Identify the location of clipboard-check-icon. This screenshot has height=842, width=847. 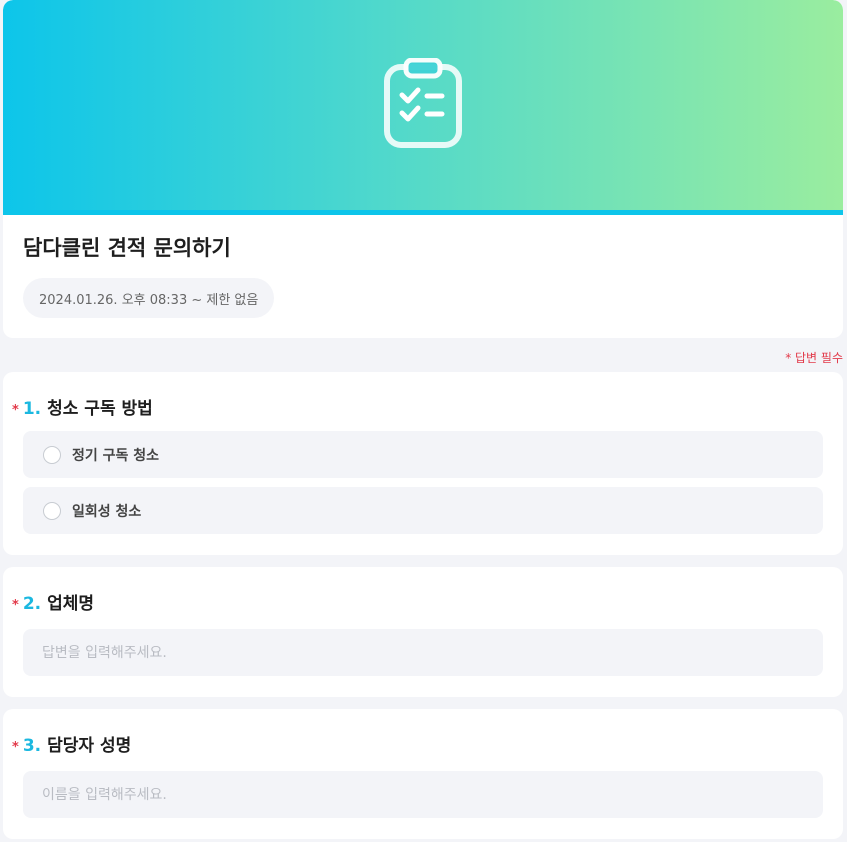
(423, 104).